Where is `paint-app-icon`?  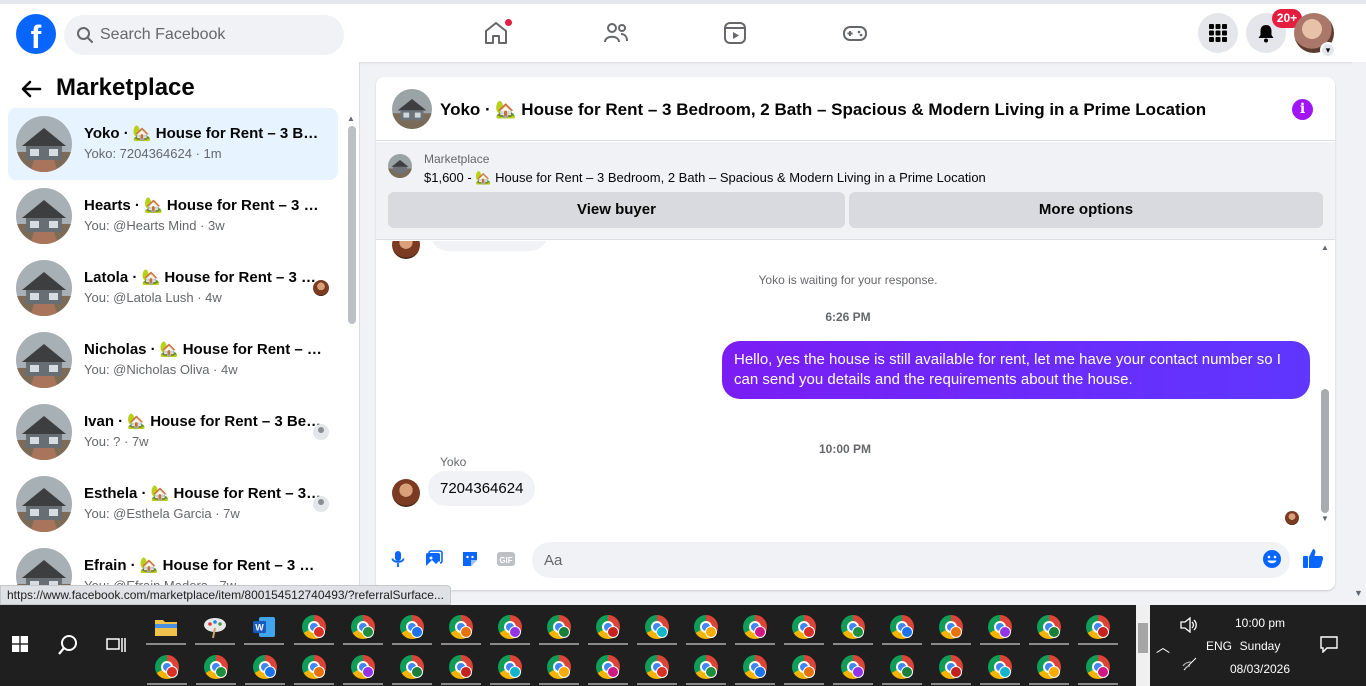 paint-app-icon is located at coordinates (215, 630).